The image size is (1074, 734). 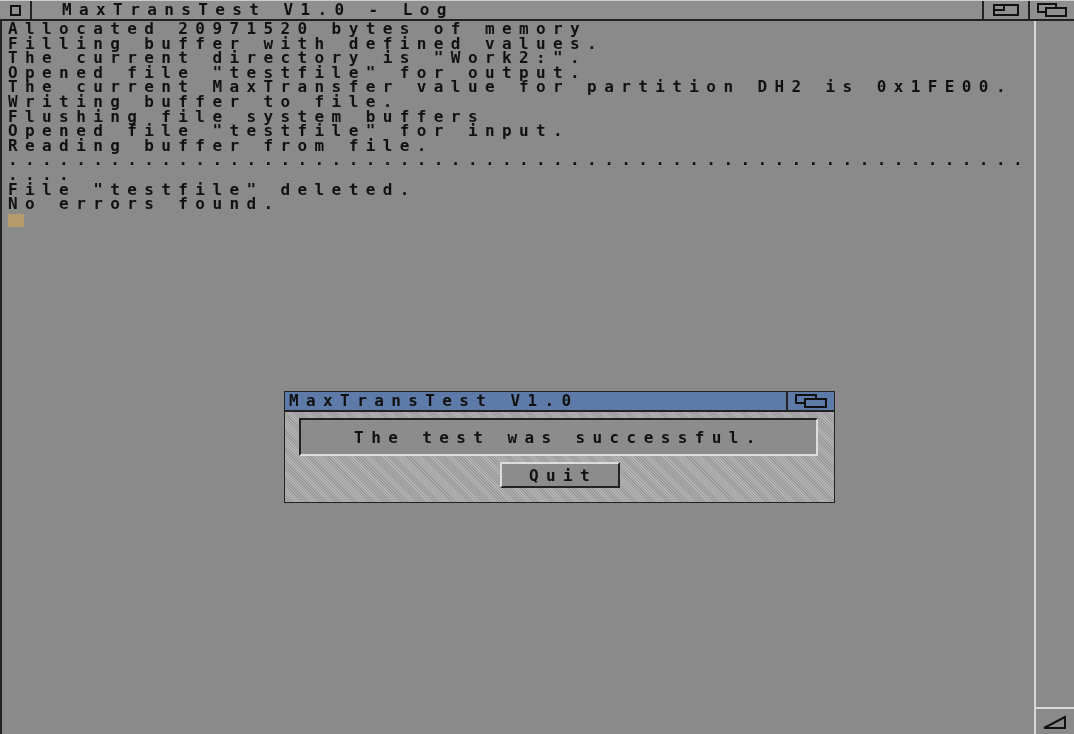 I want to click on dialog-title: MaxTransTest V1.0, so click(x=434, y=401).